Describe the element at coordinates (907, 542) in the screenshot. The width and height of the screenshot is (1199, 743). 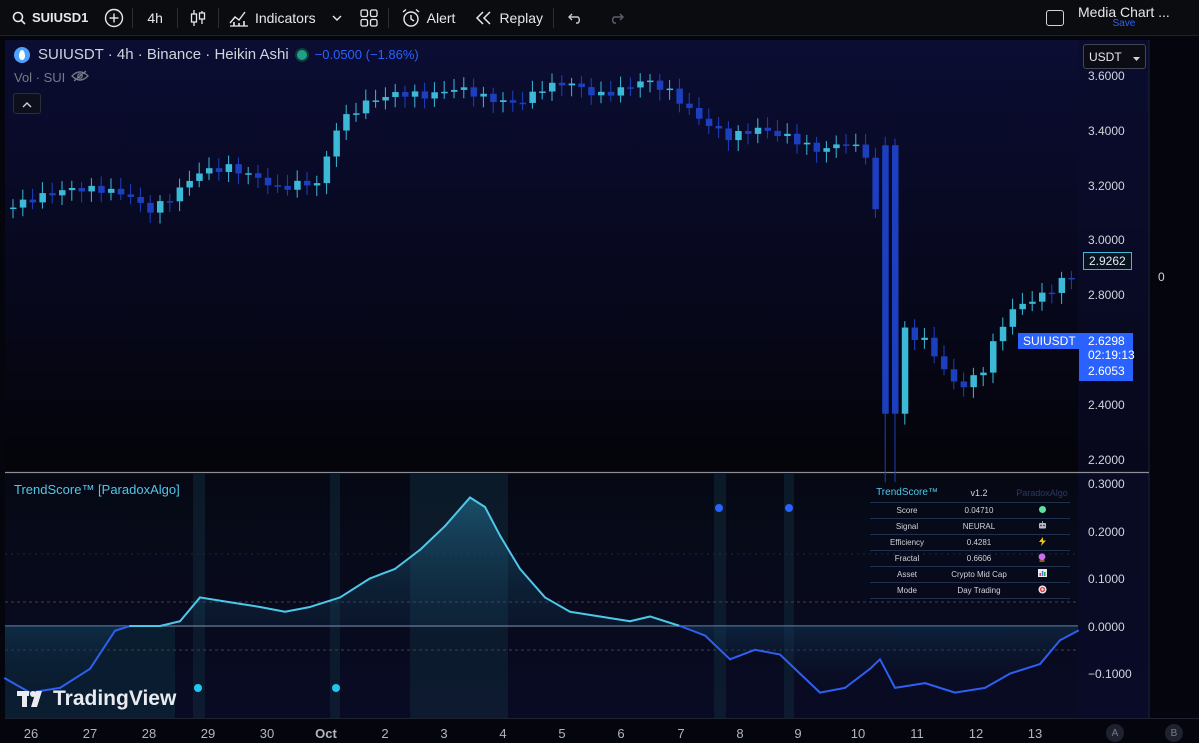
I see `table-label: Efficiency` at that location.